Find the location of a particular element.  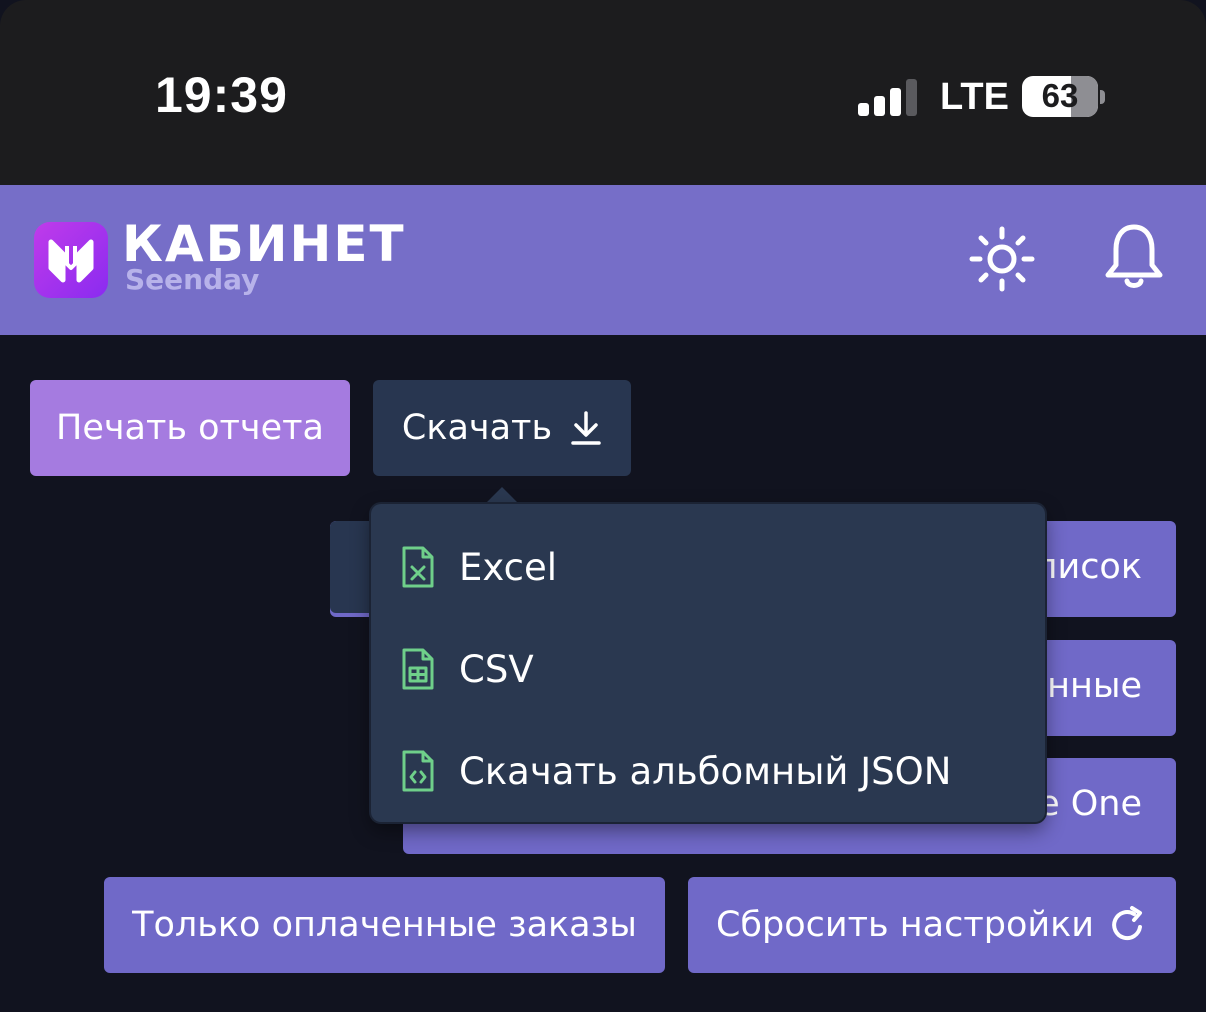

reset-settings-label: Сбросить настройки is located at coordinates (904, 925).